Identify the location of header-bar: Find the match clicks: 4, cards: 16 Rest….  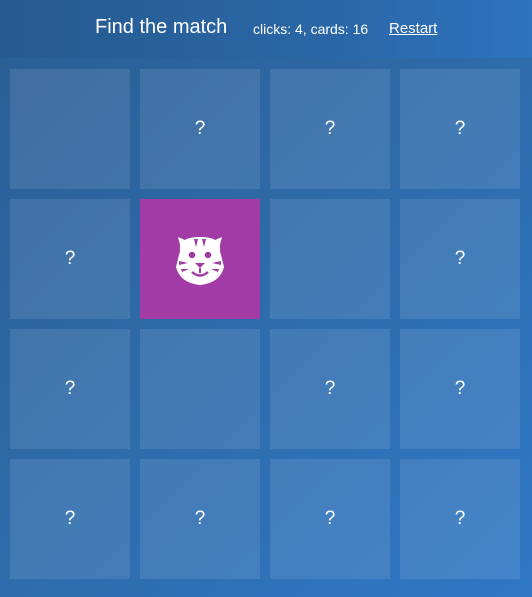
(266, 29).